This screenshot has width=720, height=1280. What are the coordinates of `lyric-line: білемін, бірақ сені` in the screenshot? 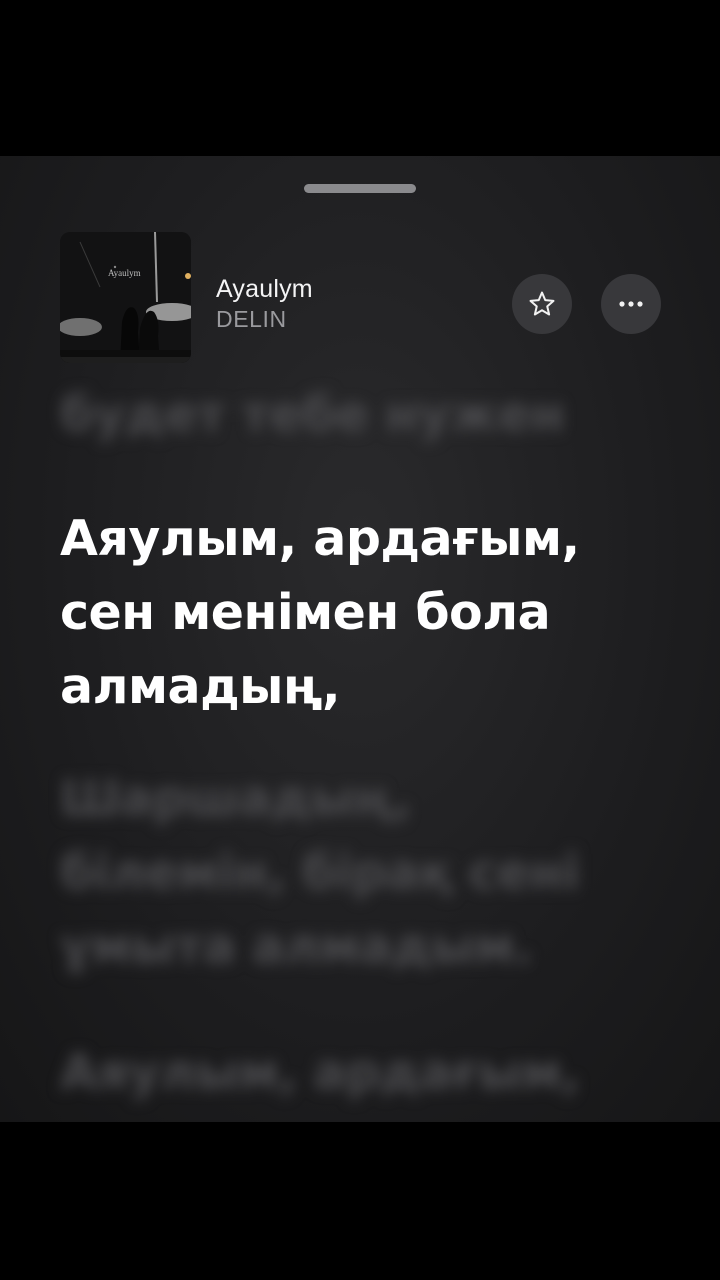 It's located at (320, 872).